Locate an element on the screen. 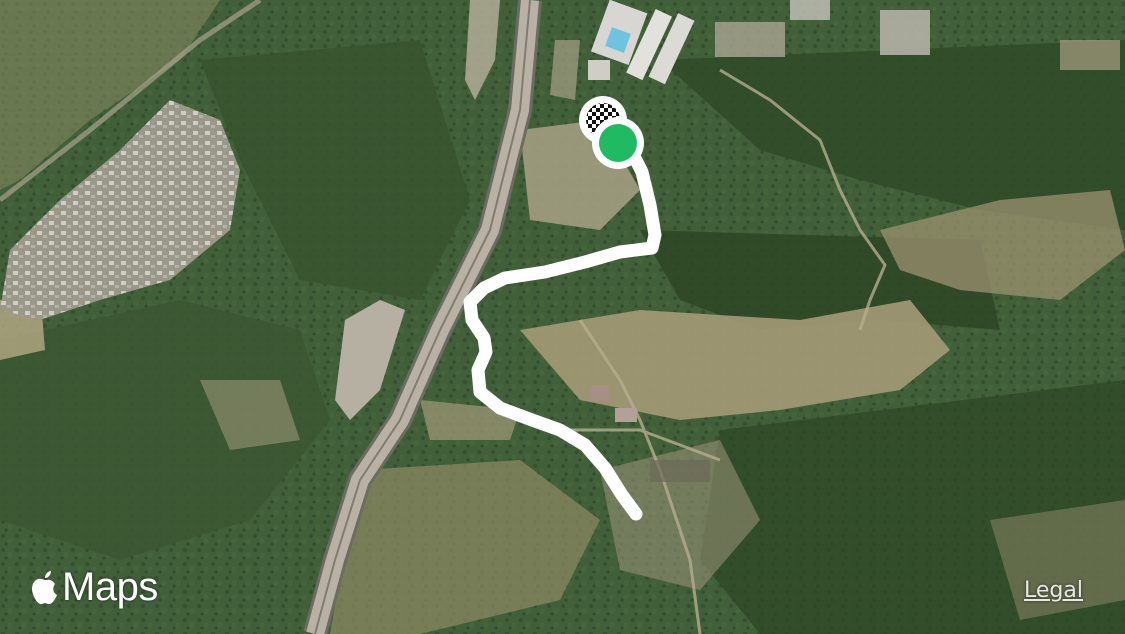 The height and width of the screenshot is (634, 1125). green-dot-start-icon is located at coordinates (618, 143).